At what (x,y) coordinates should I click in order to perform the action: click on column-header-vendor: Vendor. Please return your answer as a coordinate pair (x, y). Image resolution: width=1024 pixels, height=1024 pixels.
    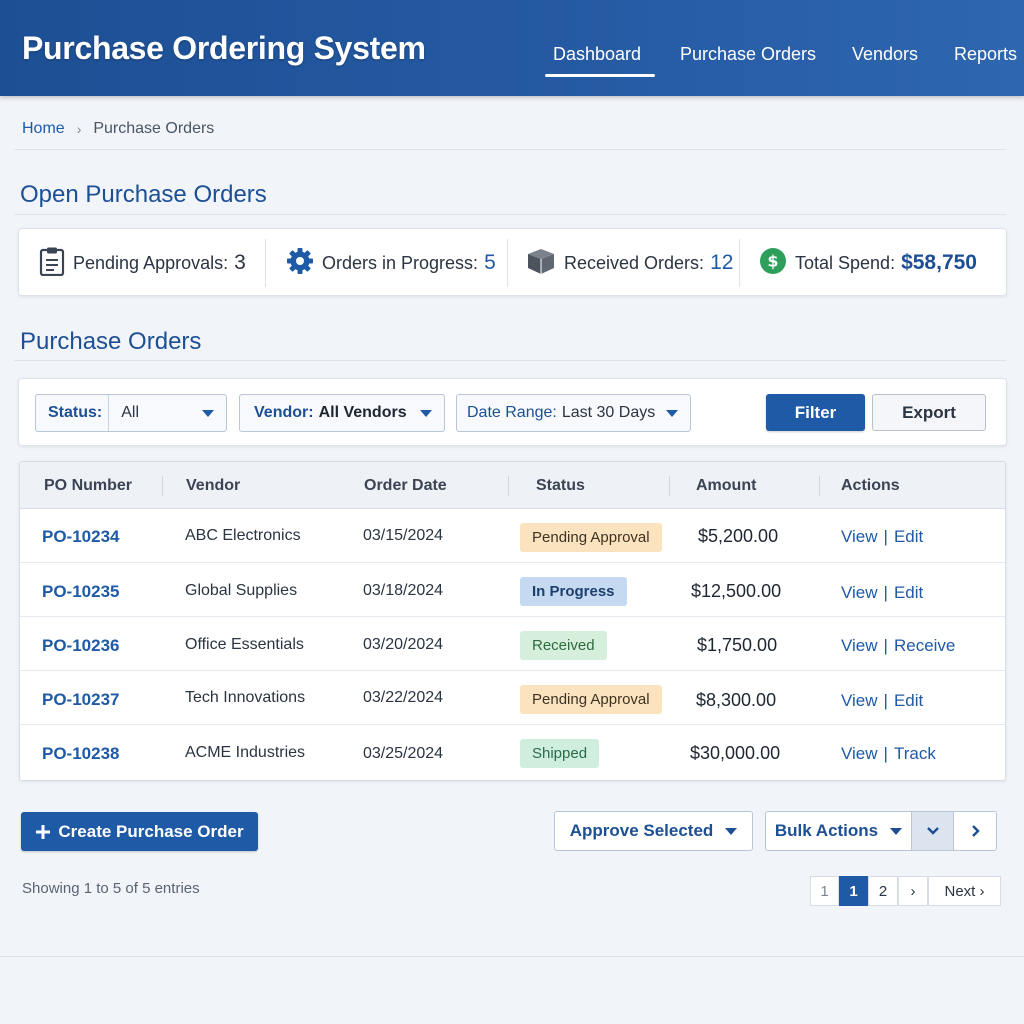
    Looking at the image, I should click on (213, 486).